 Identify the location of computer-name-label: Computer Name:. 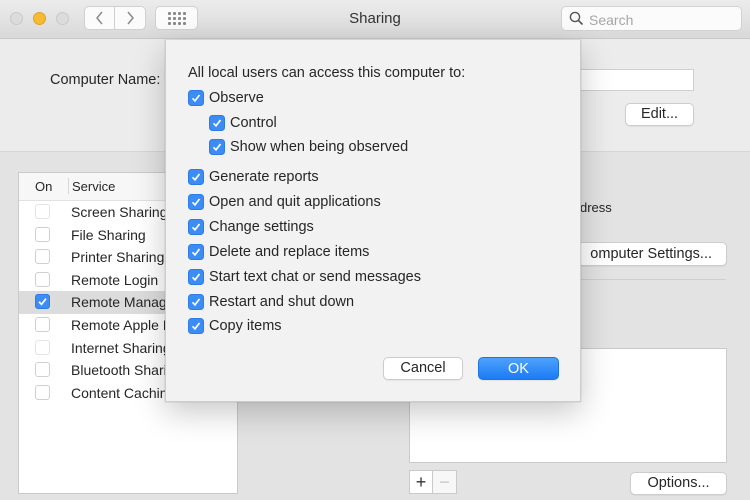
(105, 80).